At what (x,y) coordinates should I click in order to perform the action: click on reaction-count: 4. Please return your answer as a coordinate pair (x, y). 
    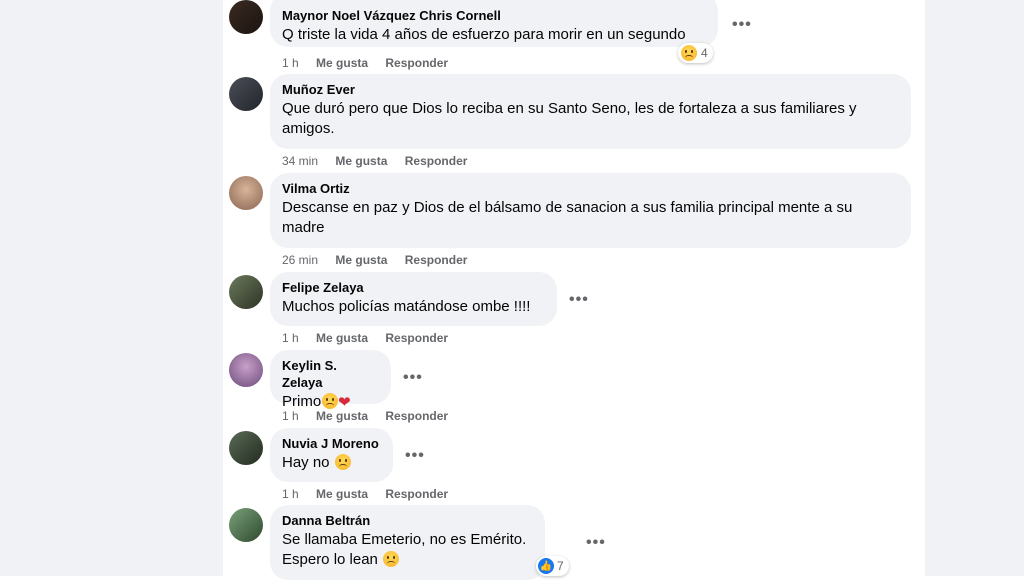
    Looking at the image, I should click on (704, 53).